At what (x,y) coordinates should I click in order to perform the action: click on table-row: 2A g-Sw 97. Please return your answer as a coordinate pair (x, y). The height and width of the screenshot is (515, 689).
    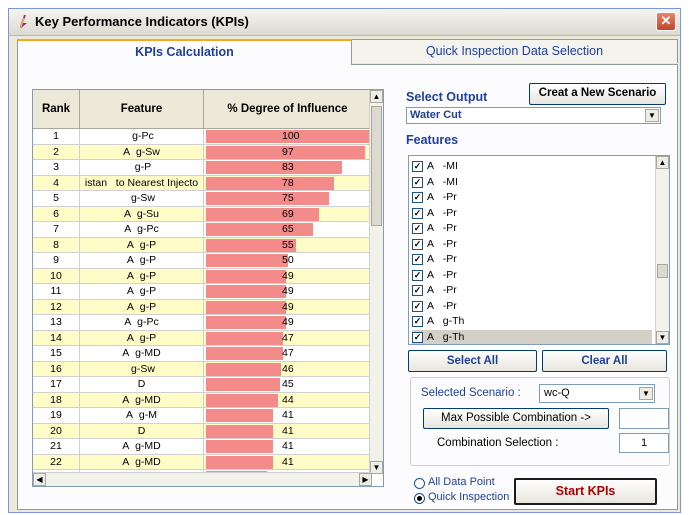
    Looking at the image, I should click on (202, 152).